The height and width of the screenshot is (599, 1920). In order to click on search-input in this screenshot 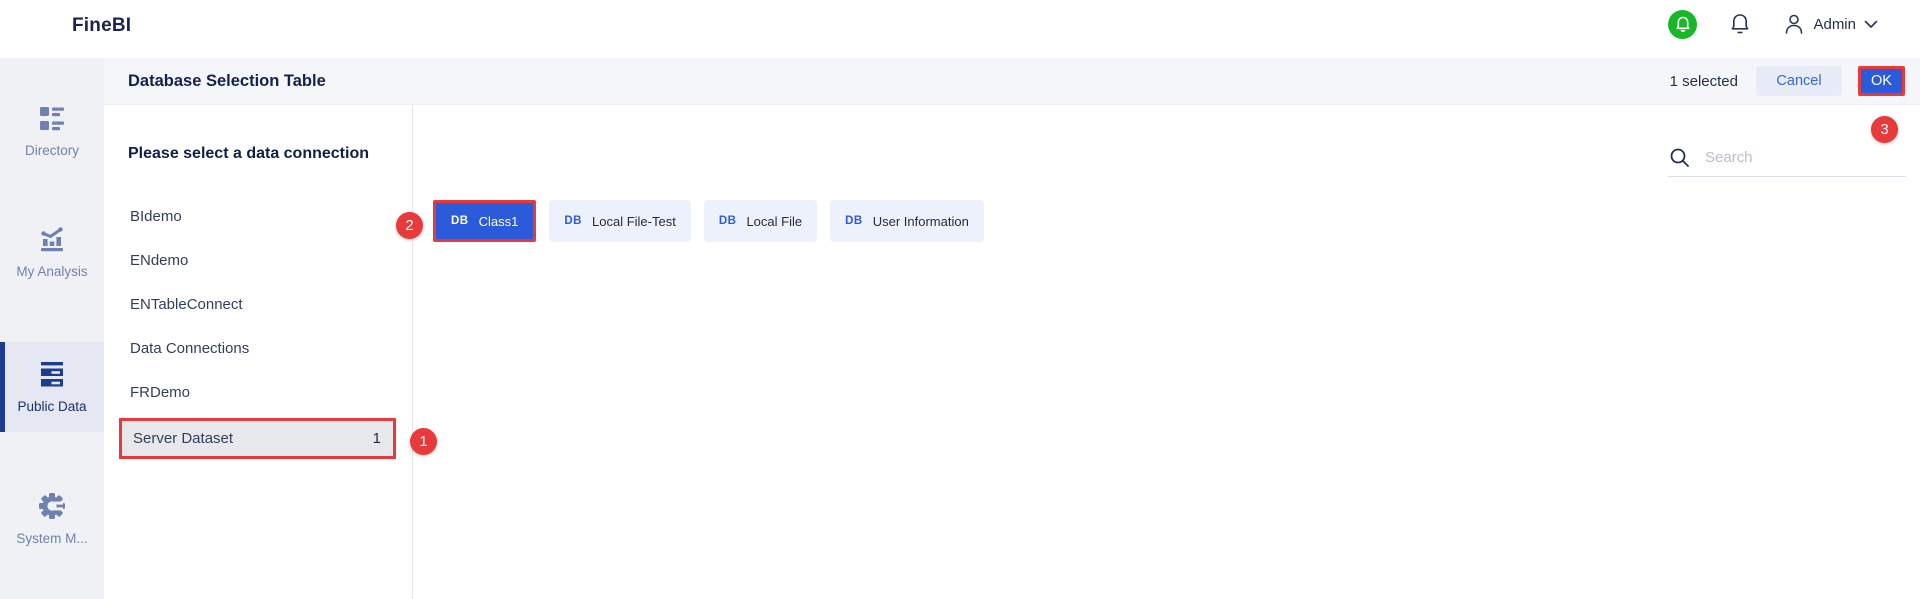, I will do `click(1805, 157)`.